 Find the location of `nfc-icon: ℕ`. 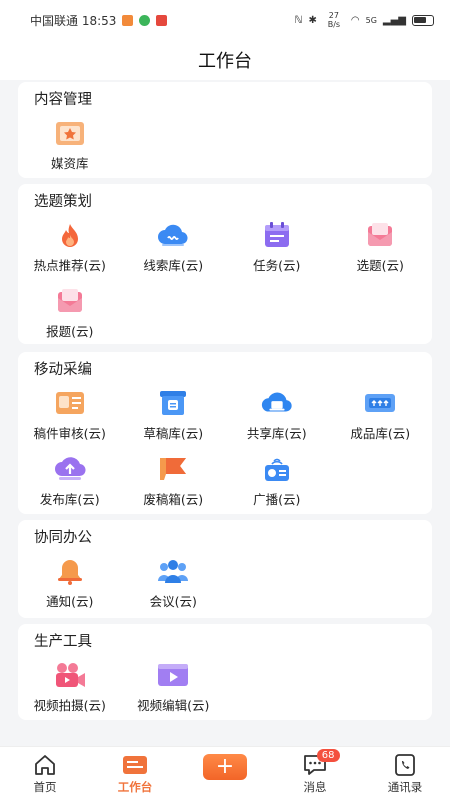

nfc-icon: ℕ is located at coordinates (298, 20).